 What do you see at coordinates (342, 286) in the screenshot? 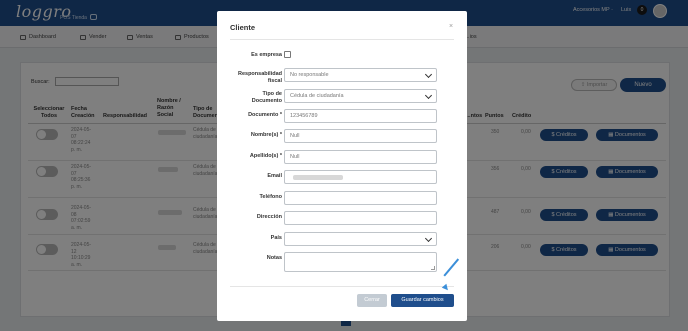
I see `modal-footer-divider` at bounding box center [342, 286].